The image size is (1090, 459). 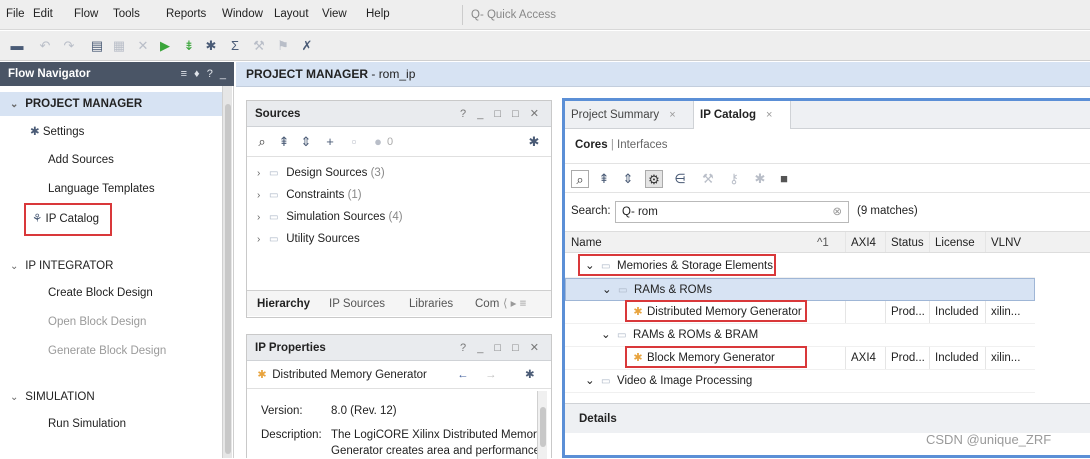 I want to click on clear-search-icon: ⊗, so click(x=837, y=212).